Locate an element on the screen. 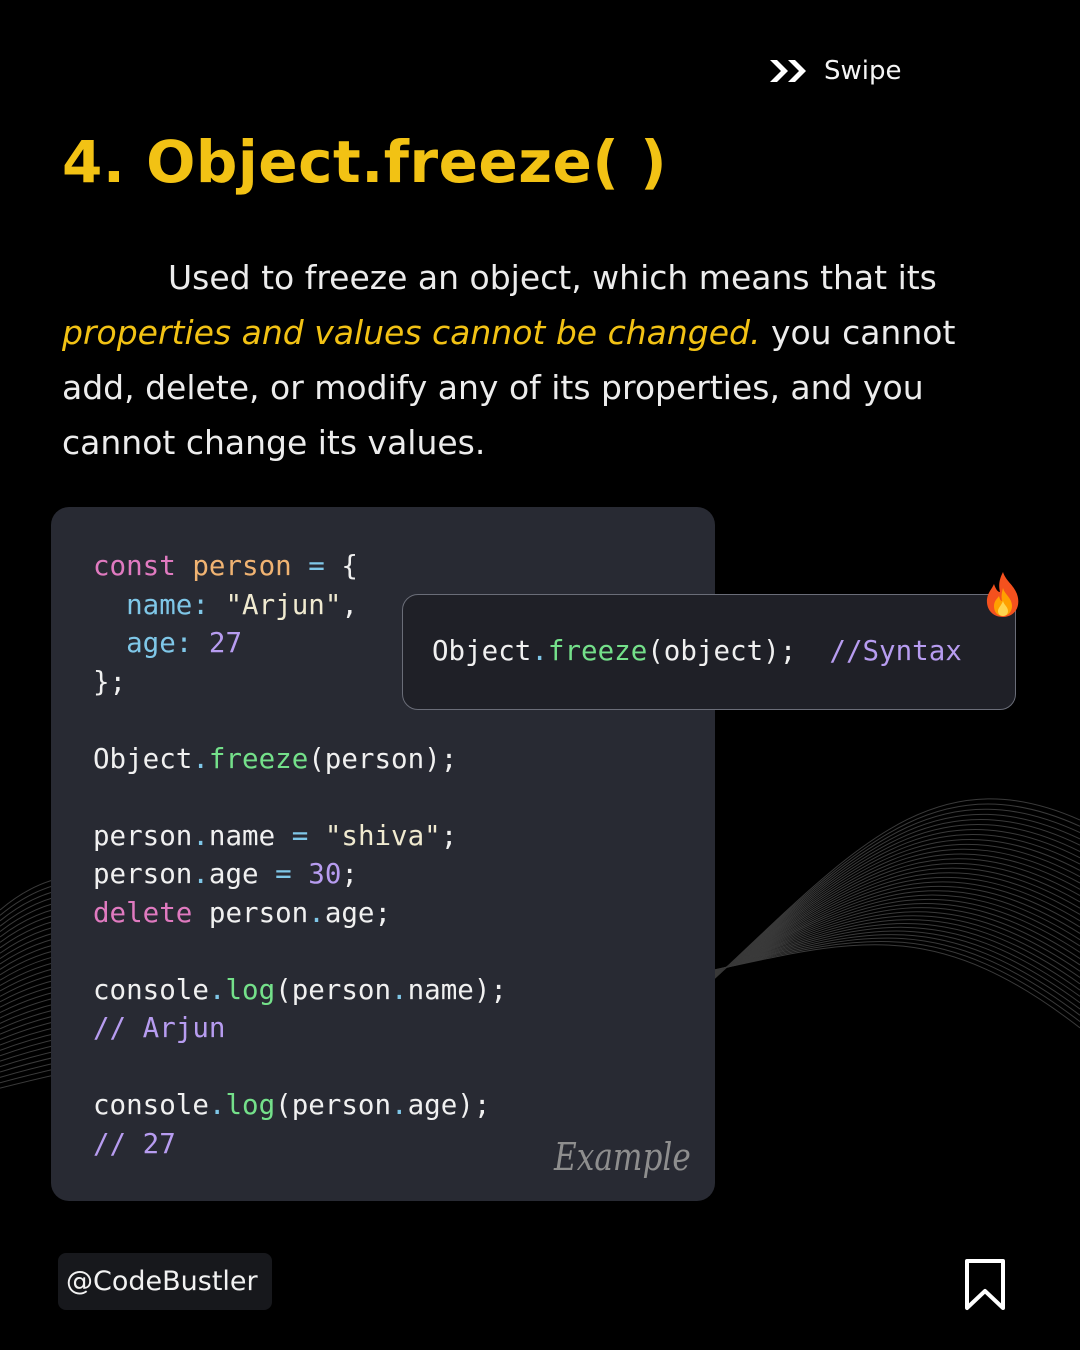  author-handle: @CodeBustler is located at coordinates (165, 1281).